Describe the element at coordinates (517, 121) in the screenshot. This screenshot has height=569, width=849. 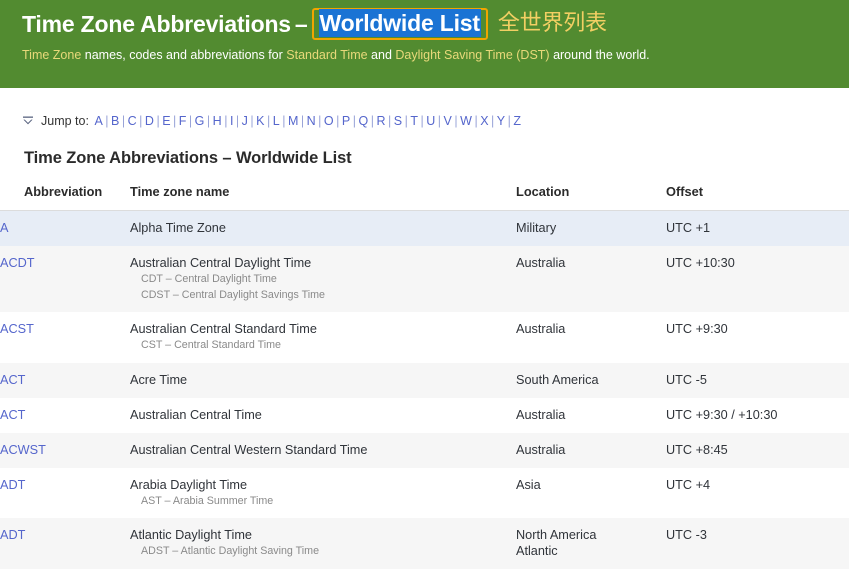
I see `jump-to-letter-z: Z` at that location.